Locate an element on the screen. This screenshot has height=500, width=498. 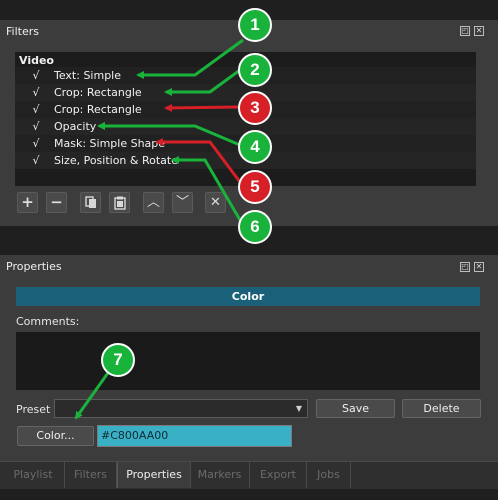
annotation-badge-5: 5 is located at coordinates (255, 187).